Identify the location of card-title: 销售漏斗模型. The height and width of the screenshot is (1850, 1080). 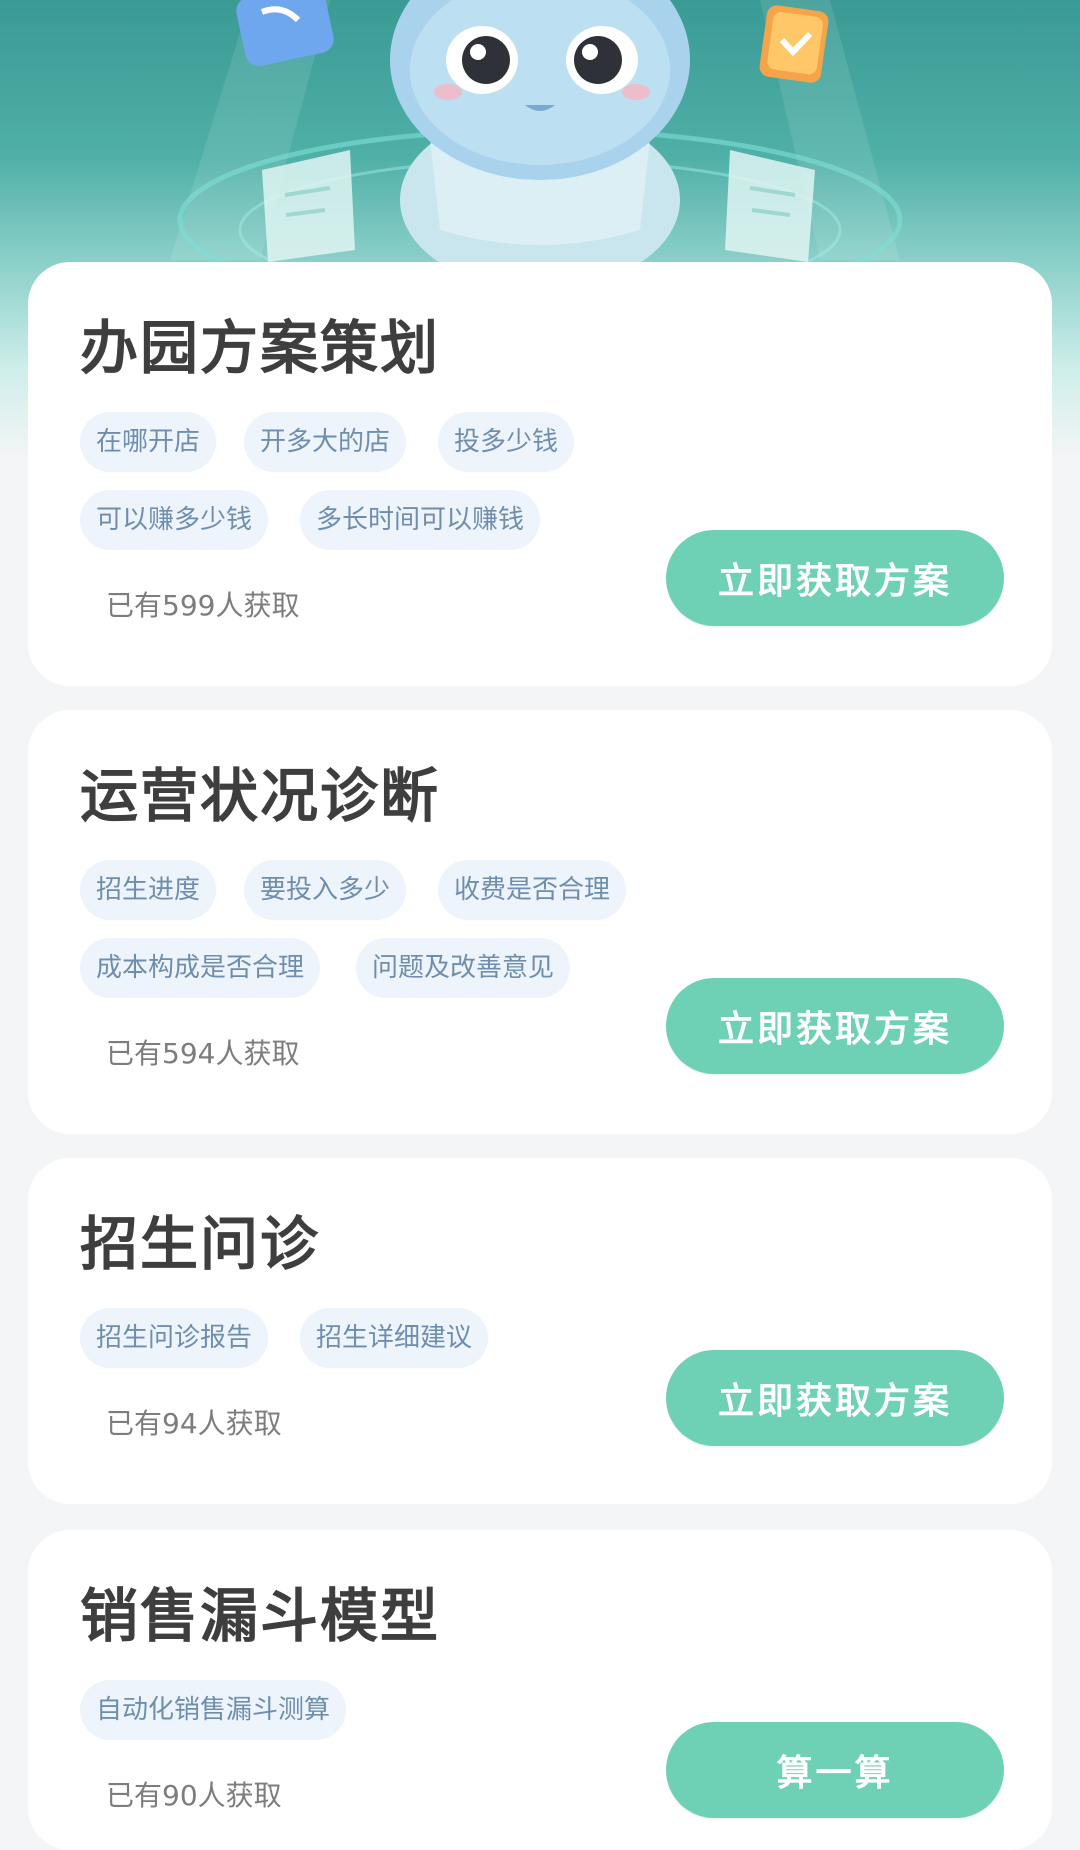
(260, 1616).